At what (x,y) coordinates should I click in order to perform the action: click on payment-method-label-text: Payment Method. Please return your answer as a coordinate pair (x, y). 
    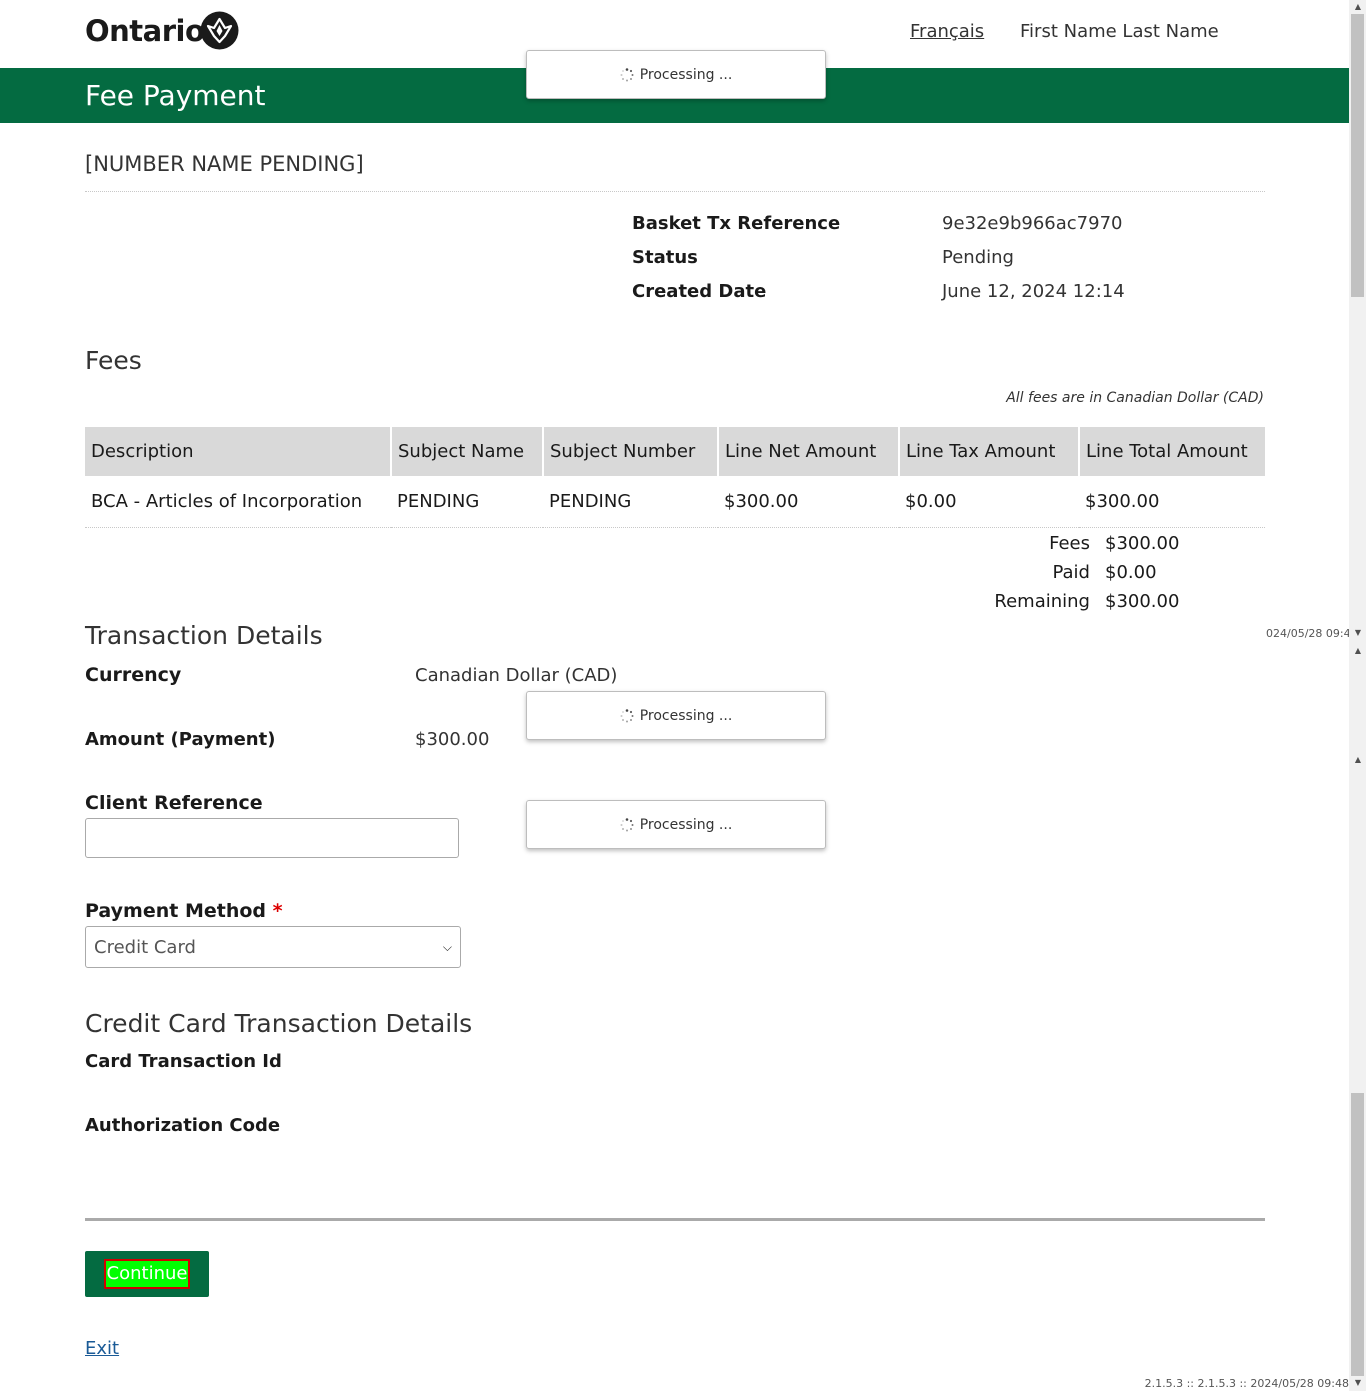
    Looking at the image, I should click on (176, 911).